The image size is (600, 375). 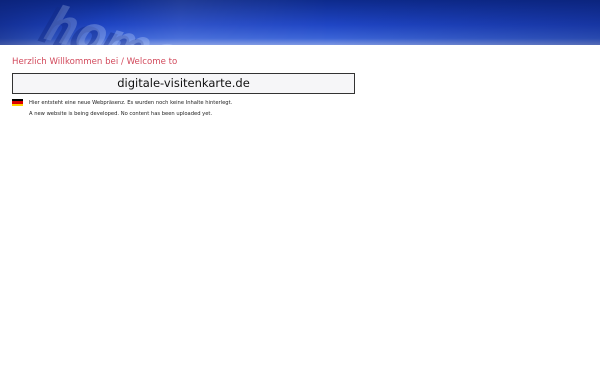 I want to click on domain-box: digitale-visitenkarte.de, so click(x=183, y=83).